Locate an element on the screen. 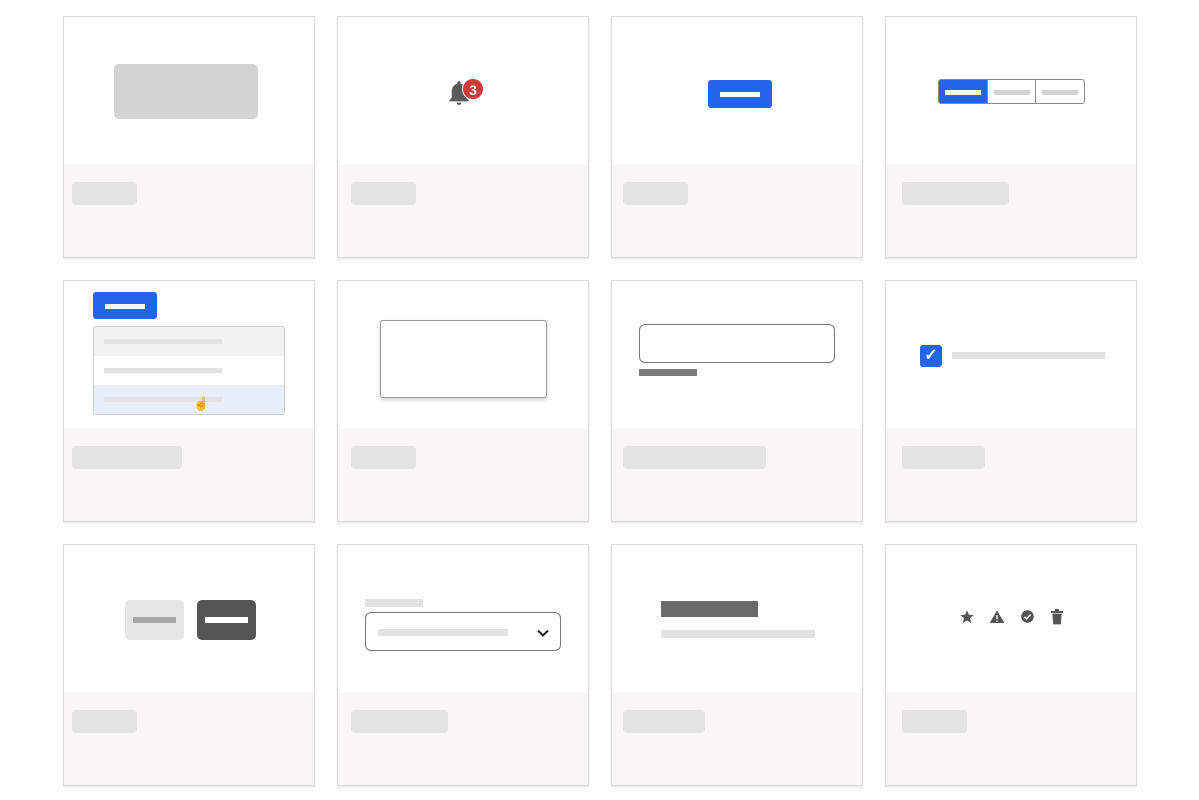 The width and height of the screenshot is (1199, 800). card-modal is located at coordinates (463, 401).